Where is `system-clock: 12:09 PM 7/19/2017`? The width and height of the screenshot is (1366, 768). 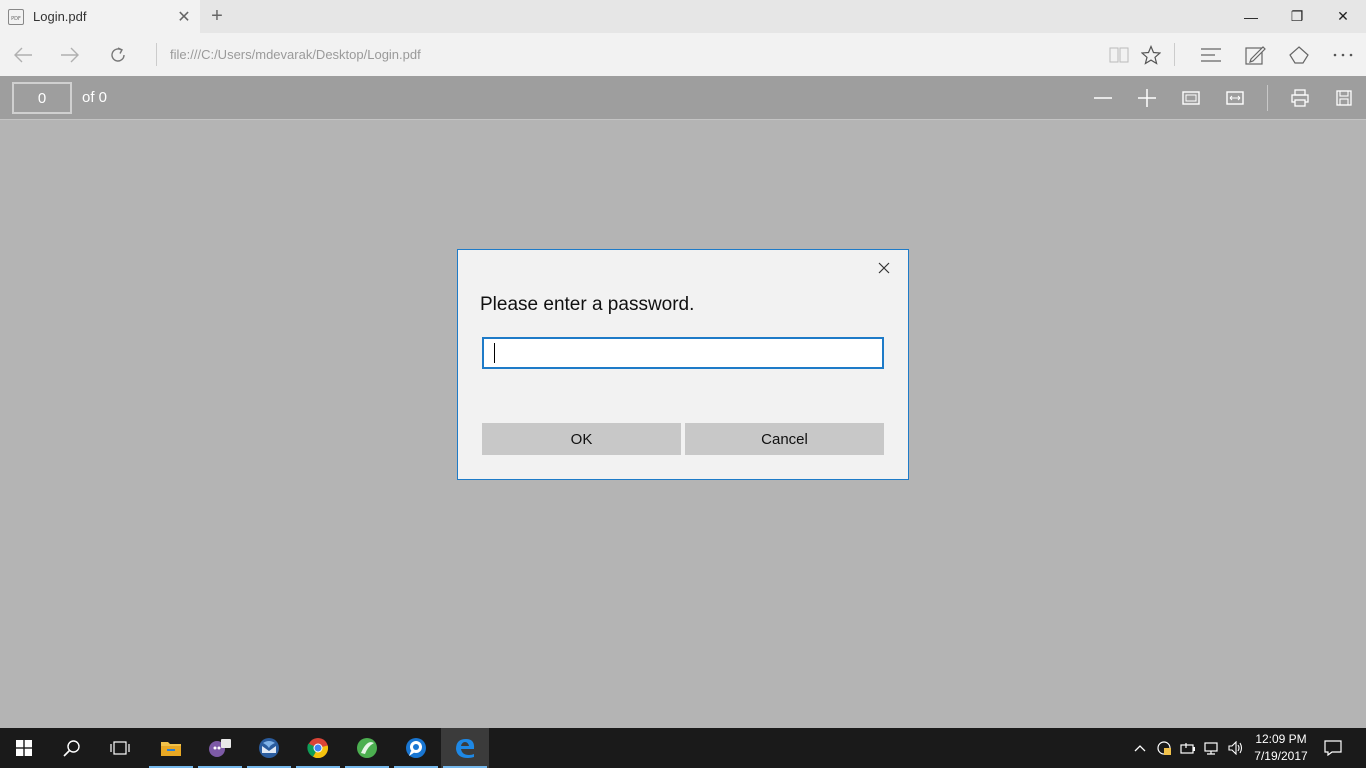
system-clock: 12:09 PM 7/19/2017 is located at coordinates (1281, 748).